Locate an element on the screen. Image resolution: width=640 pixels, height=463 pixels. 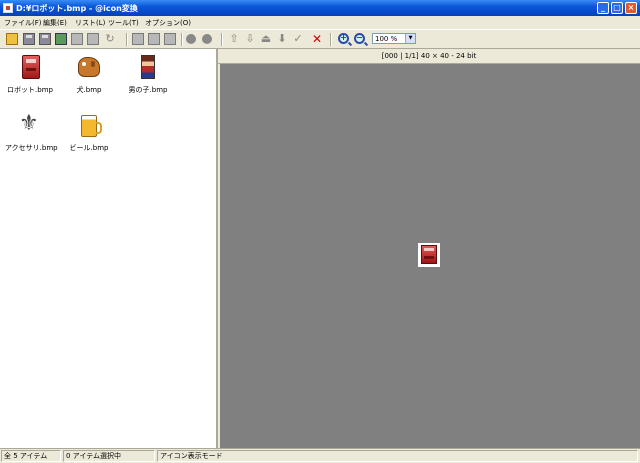
file-label: アクセサリ.bmp is located at coordinates (31, 148).